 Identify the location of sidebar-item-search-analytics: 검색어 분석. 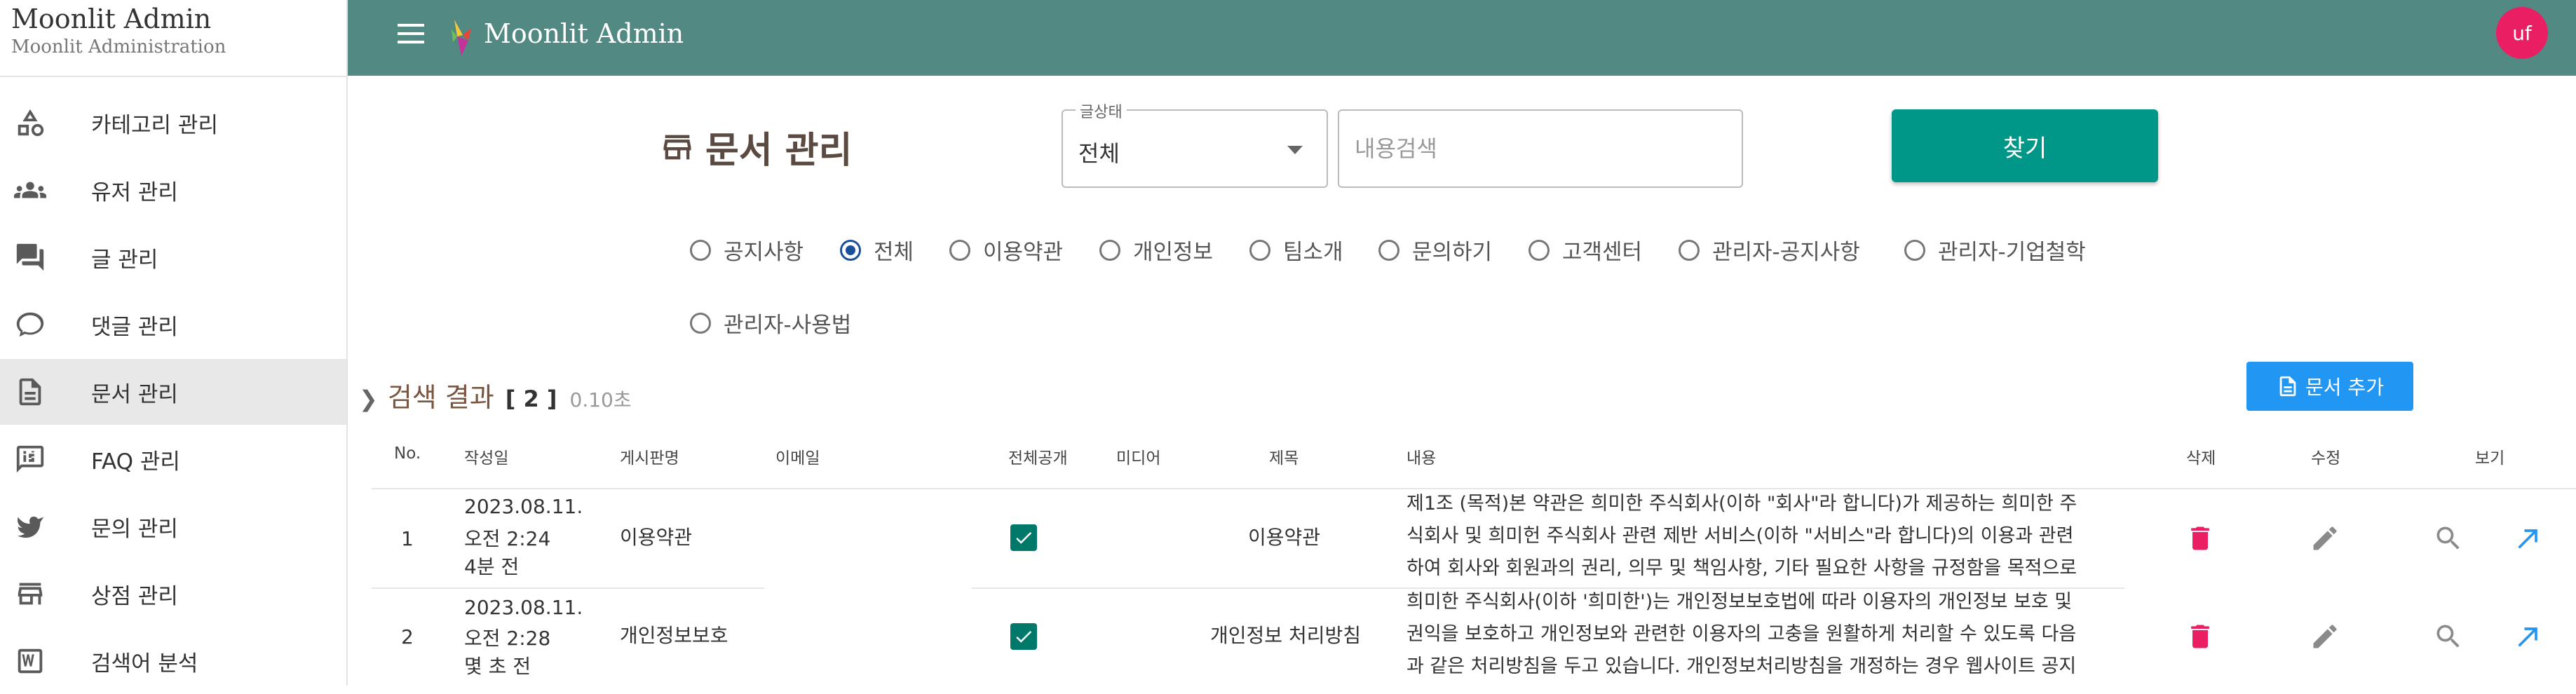
(173, 661).